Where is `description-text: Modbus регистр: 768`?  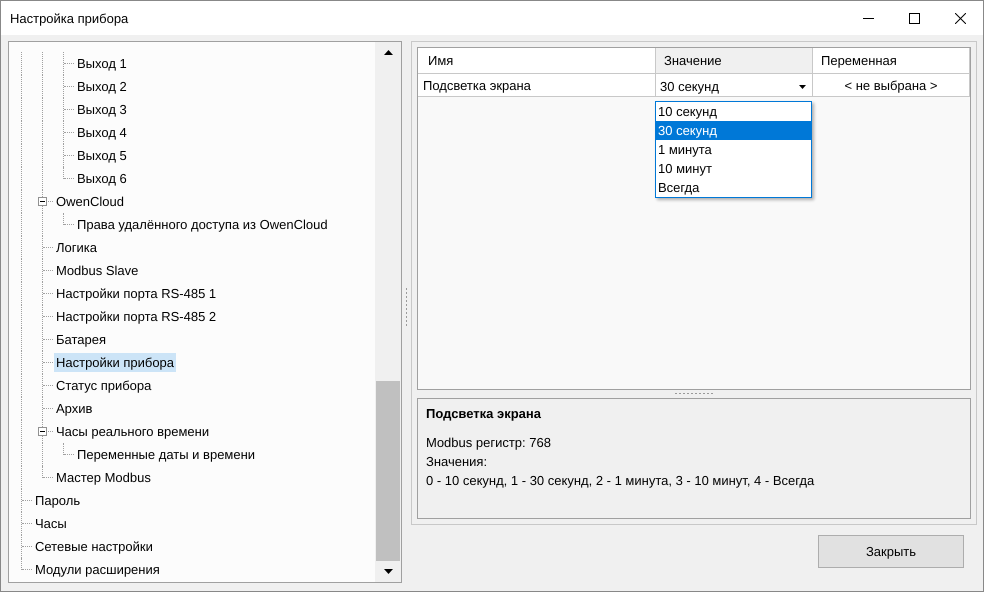 description-text: Modbus регистр: 768 is located at coordinates (489, 443).